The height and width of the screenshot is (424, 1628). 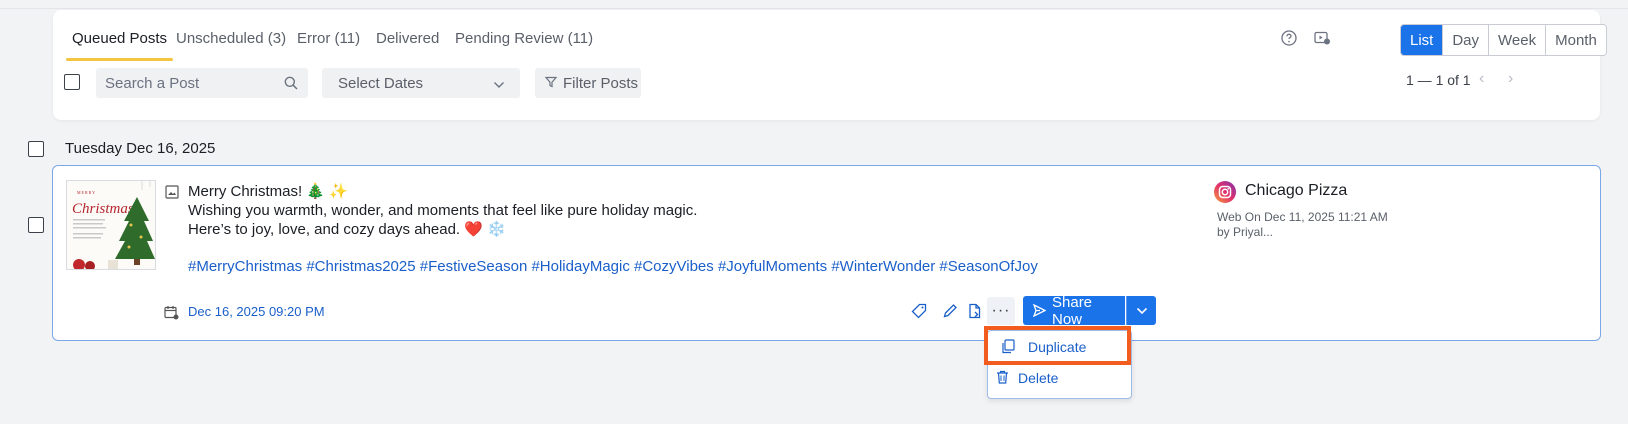 What do you see at coordinates (1481, 79) in the screenshot?
I see `prev-page-icon: ‹` at bounding box center [1481, 79].